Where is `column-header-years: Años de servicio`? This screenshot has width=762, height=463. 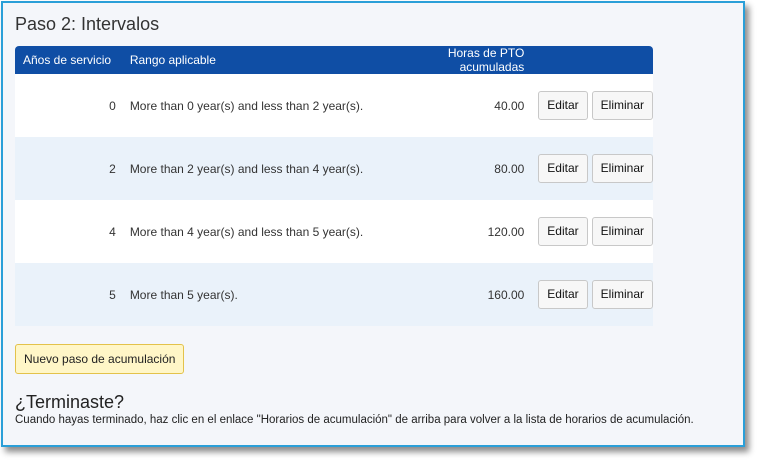 column-header-years: Años de servicio is located at coordinates (67, 60).